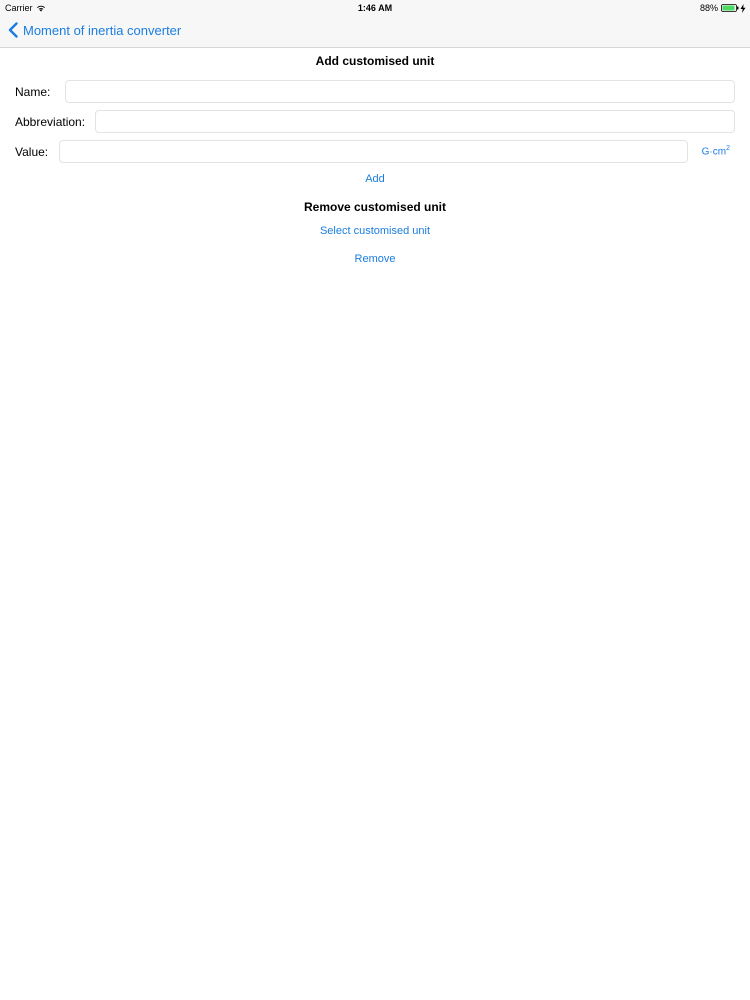 The width and height of the screenshot is (750, 1000). What do you see at coordinates (102, 30) in the screenshot?
I see `back-label: Moment of inertia converter` at bounding box center [102, 30].